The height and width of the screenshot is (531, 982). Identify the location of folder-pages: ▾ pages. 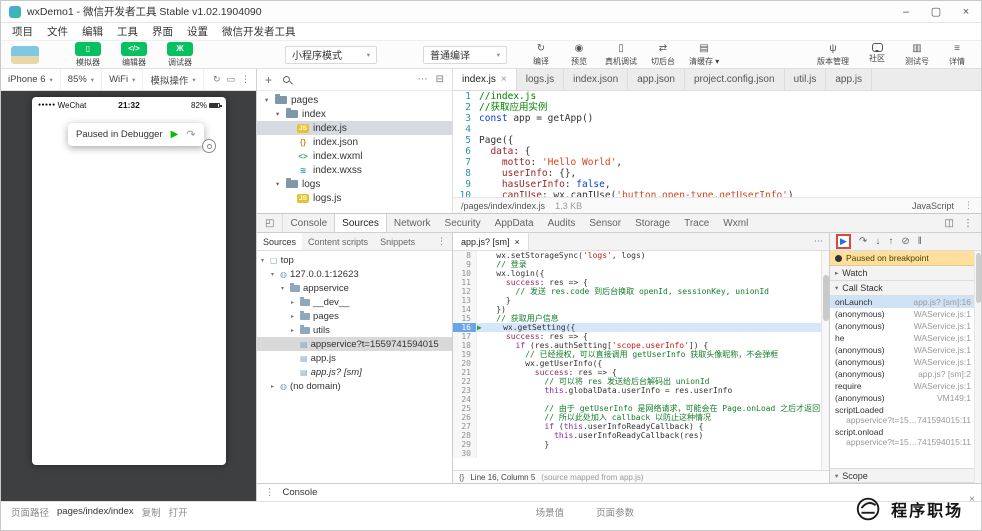
(354, 100).